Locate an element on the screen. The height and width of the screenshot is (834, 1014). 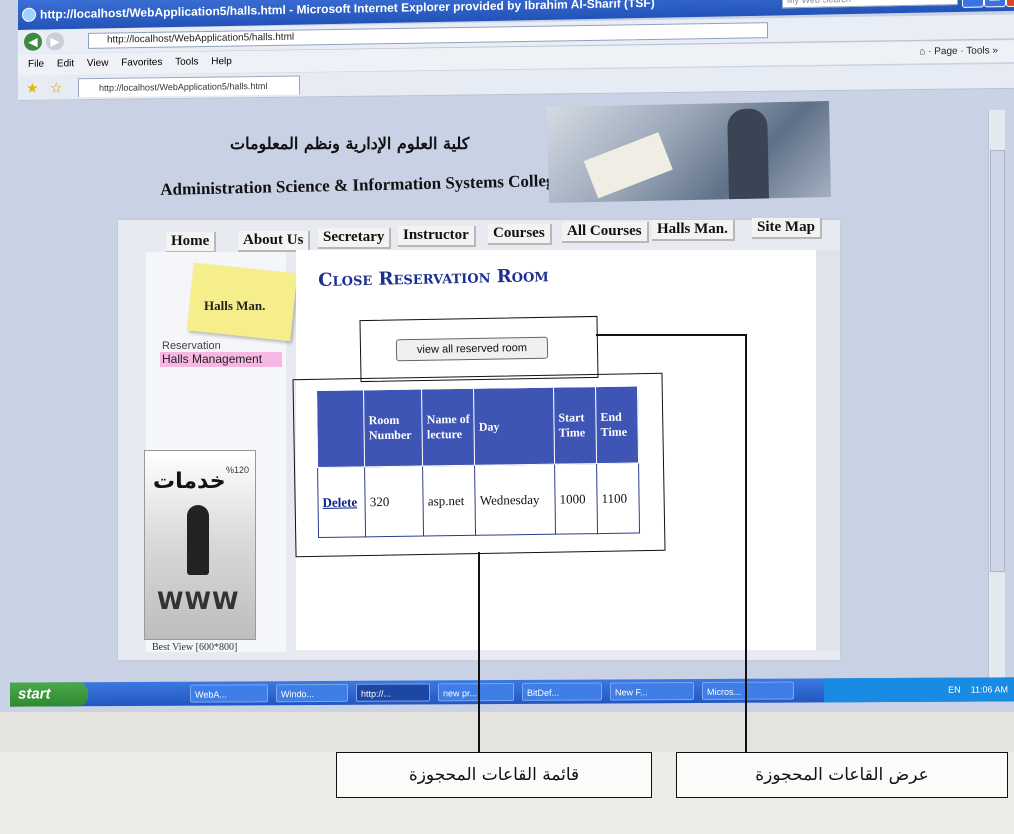
delete-link: Delete is located at coordinates (339, 501).